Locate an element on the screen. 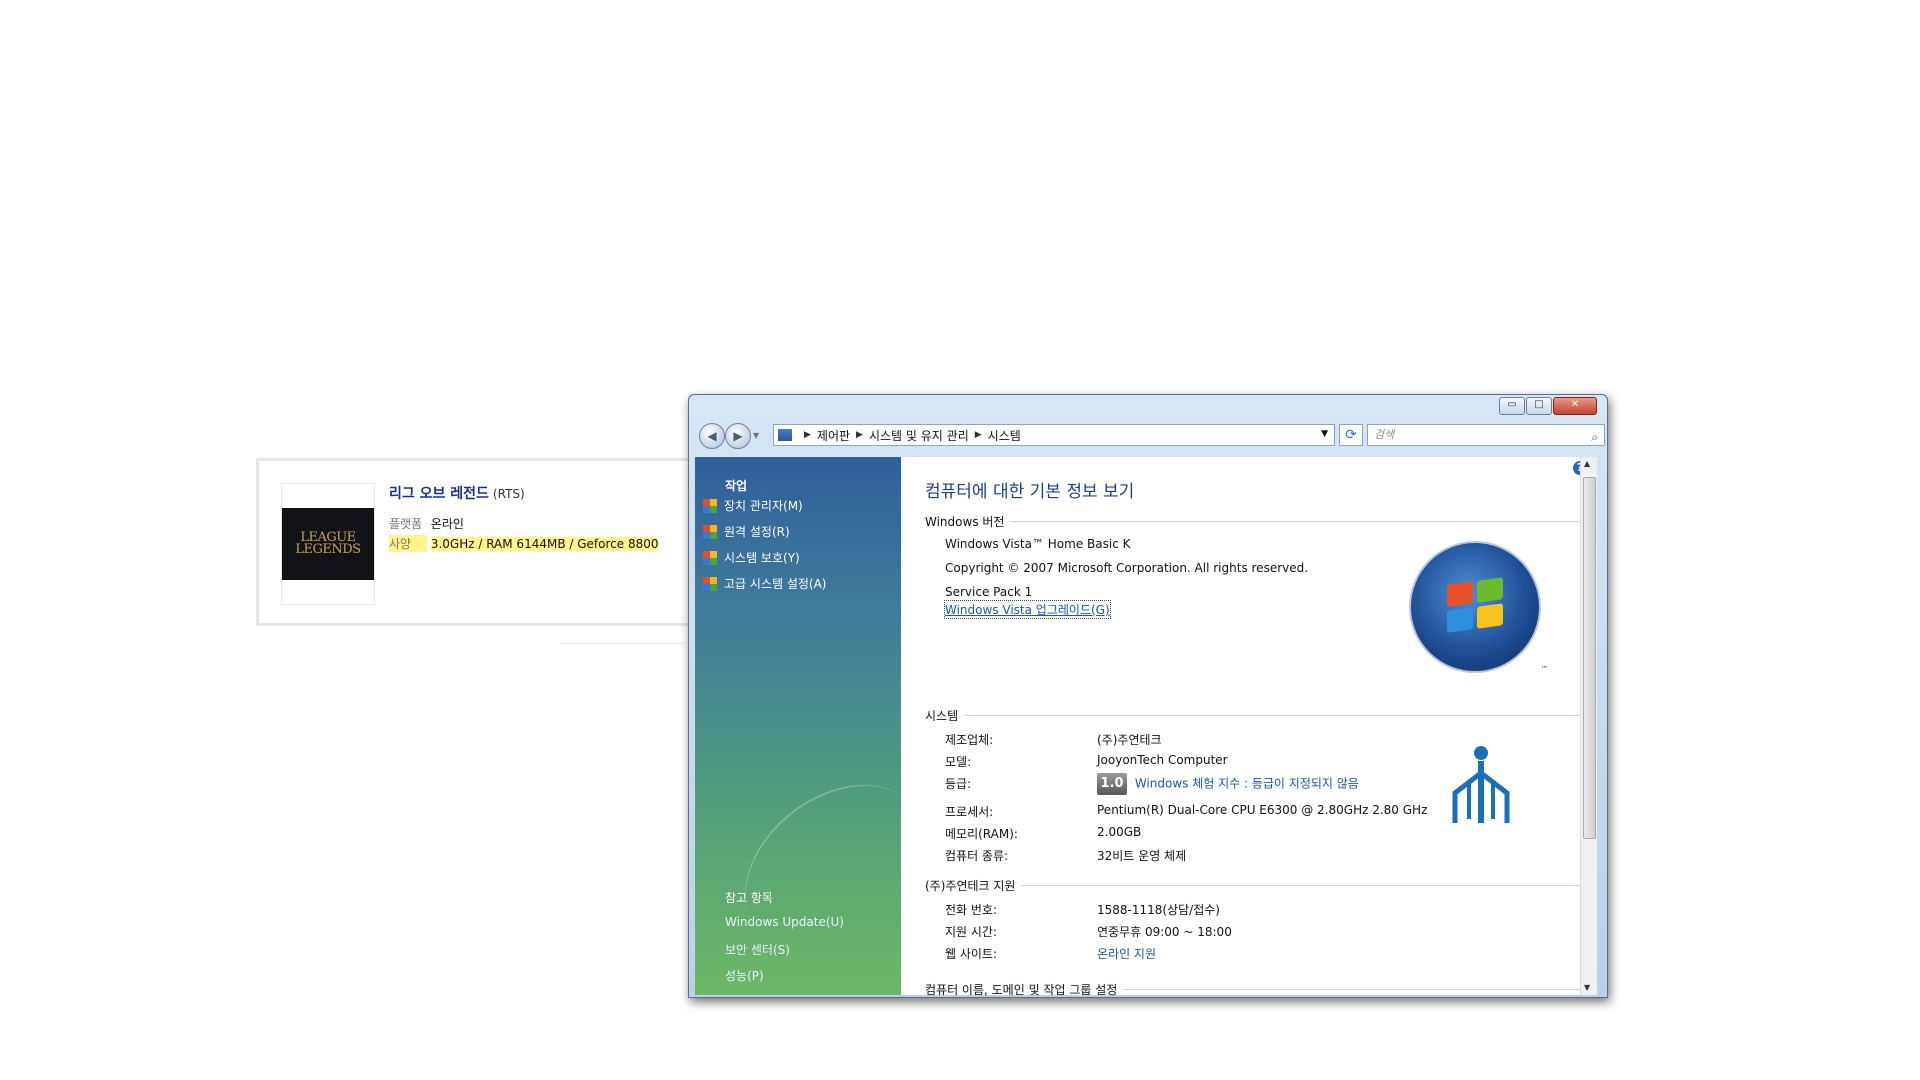  manufacturer-label: 제조업체: is located at coordinates (969, 740).